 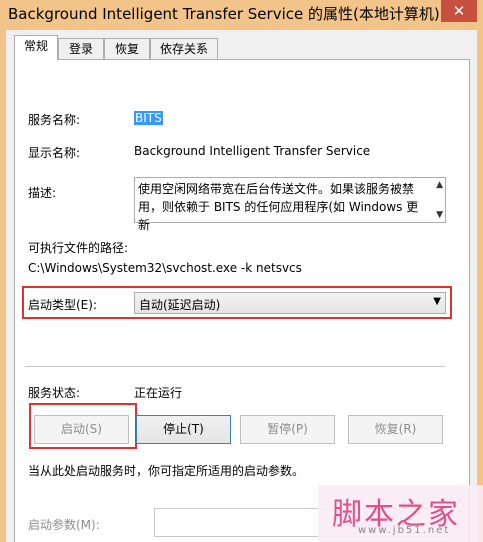 I want to click on service-status-label: 服务状态:, so click(x=54, y=393).